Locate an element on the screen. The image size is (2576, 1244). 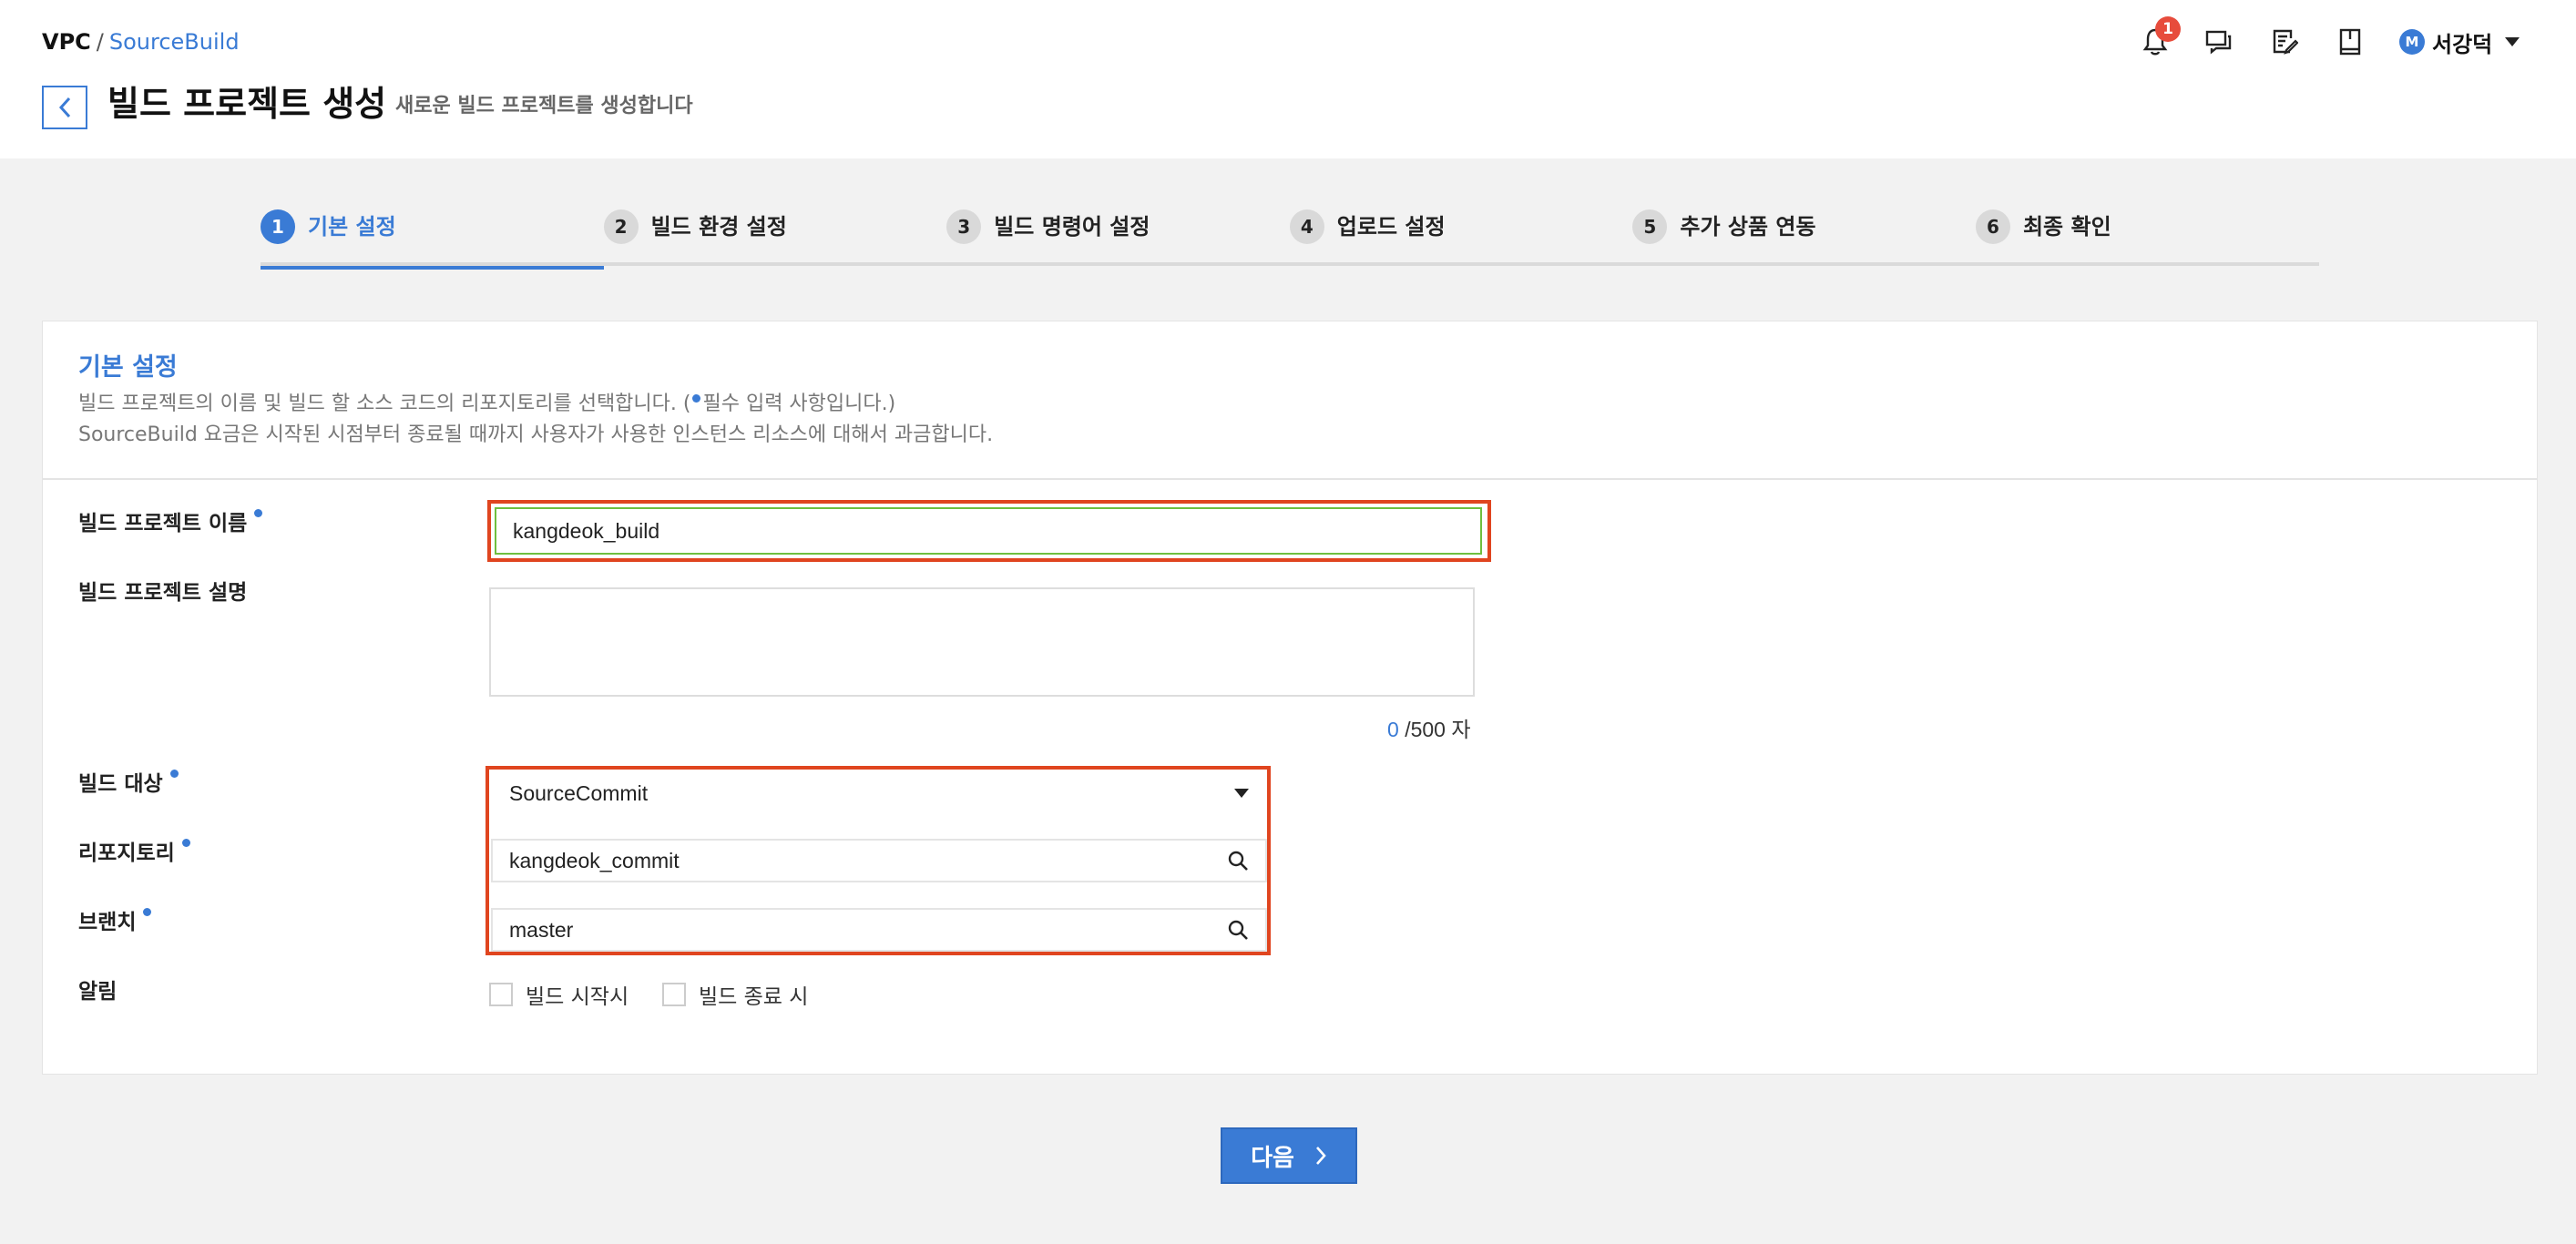
next-button: 다음 is located at coordinates (1289, 1155).